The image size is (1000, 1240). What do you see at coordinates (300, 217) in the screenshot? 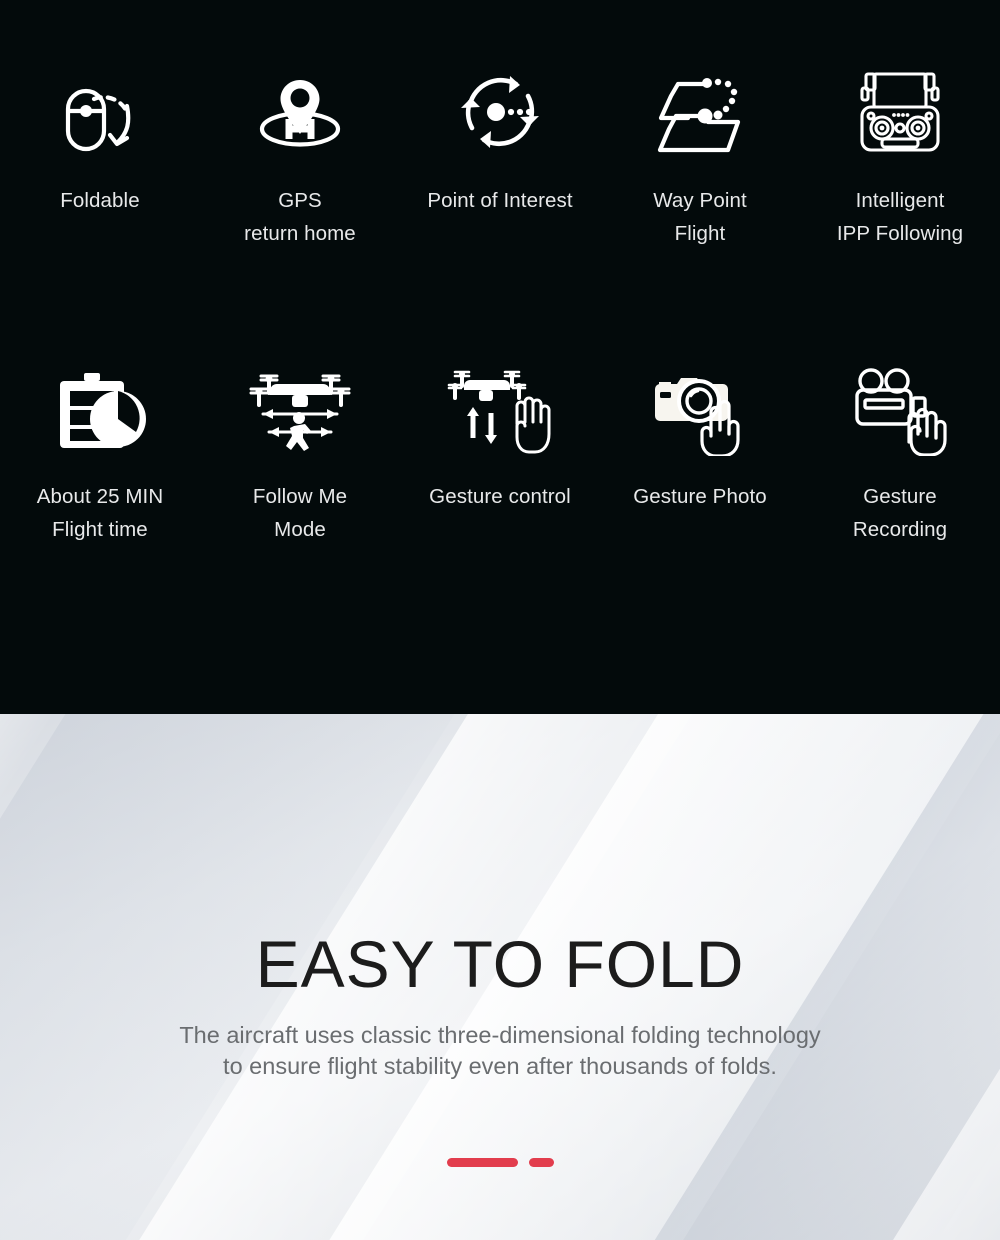
I see `feature-label: GPS return home` at bounding box center [300, 217].